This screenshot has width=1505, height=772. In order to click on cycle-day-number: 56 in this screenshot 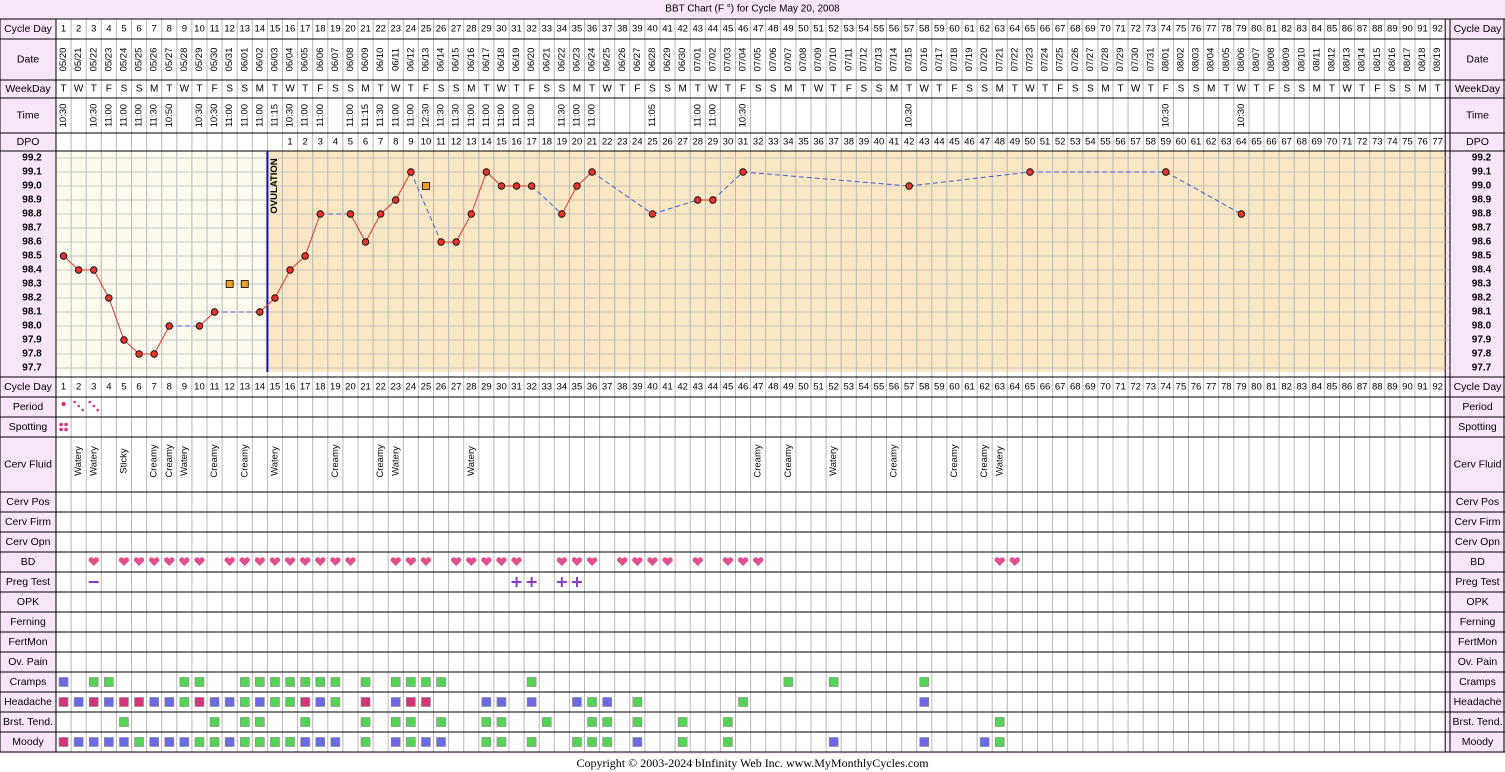, I will do `click(894, 29)`.